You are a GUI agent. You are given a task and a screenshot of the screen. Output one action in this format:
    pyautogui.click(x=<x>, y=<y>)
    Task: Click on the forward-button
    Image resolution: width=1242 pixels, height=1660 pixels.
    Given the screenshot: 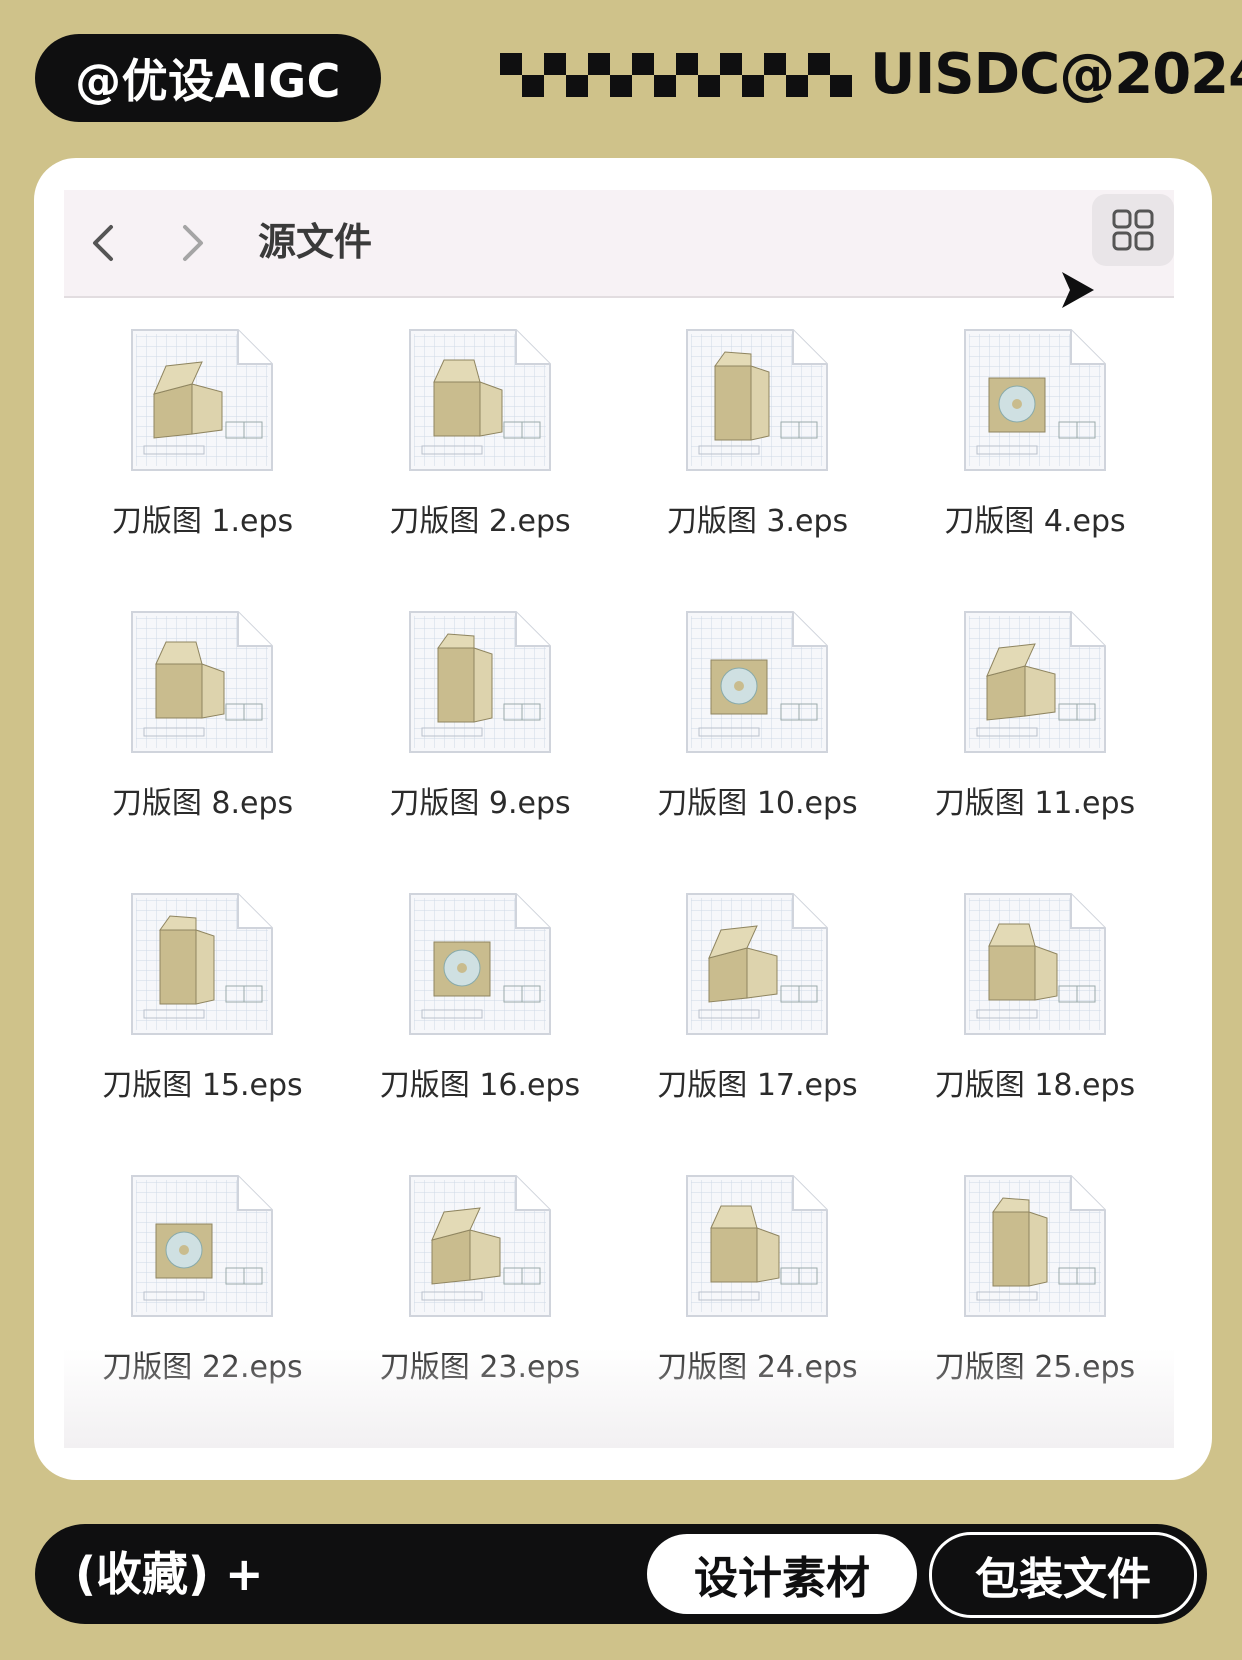 What is the action you would take?
    pyautogui.click(x=192, y=243)
    